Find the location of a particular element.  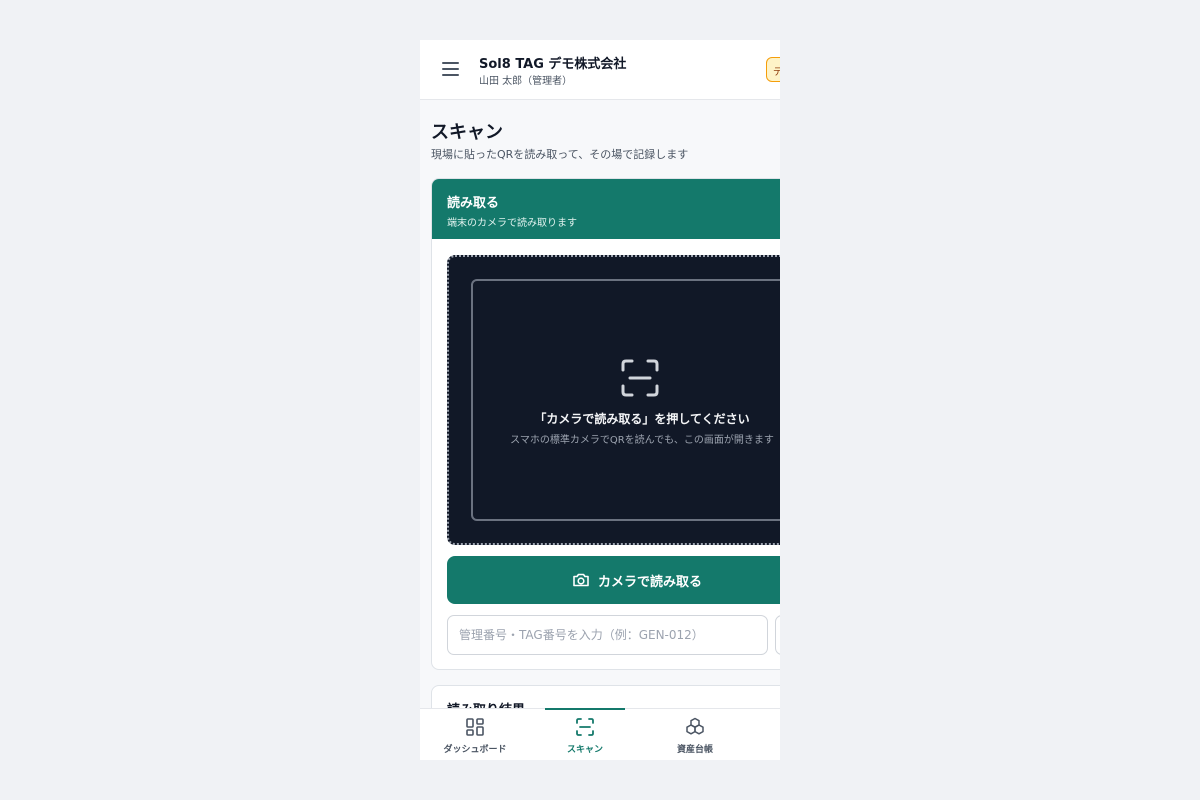

nav-item-assets: 資産台帳 is located at coordinates (695, 734).